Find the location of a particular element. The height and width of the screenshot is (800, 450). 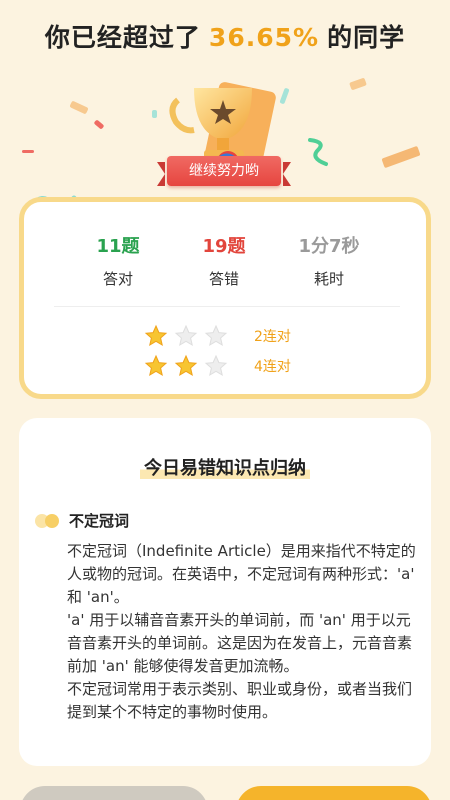

headline-prefix: 你已经超过了 is located at coordinates (122, 37).